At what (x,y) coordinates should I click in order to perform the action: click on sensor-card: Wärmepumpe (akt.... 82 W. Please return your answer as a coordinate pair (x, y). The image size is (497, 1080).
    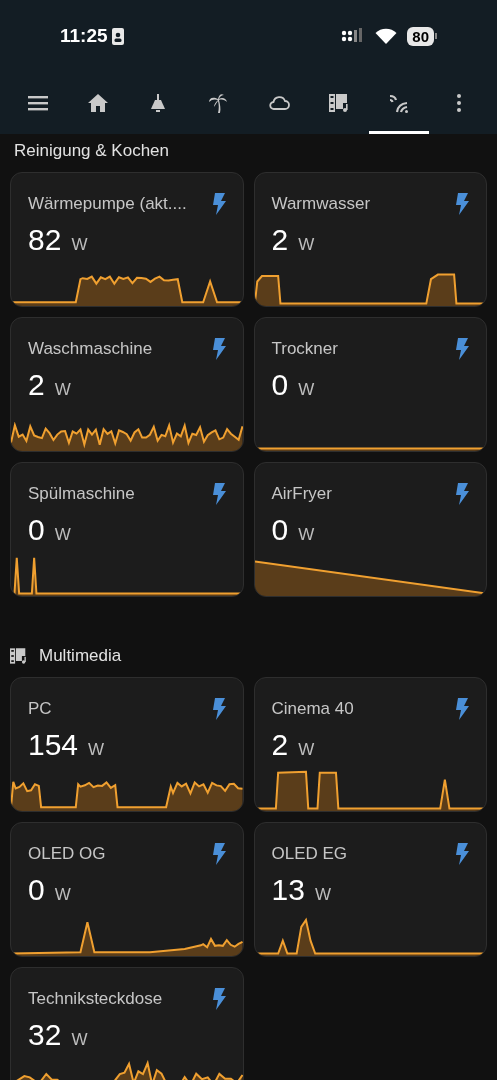
    Looking at the image, I should click on (127, 239).